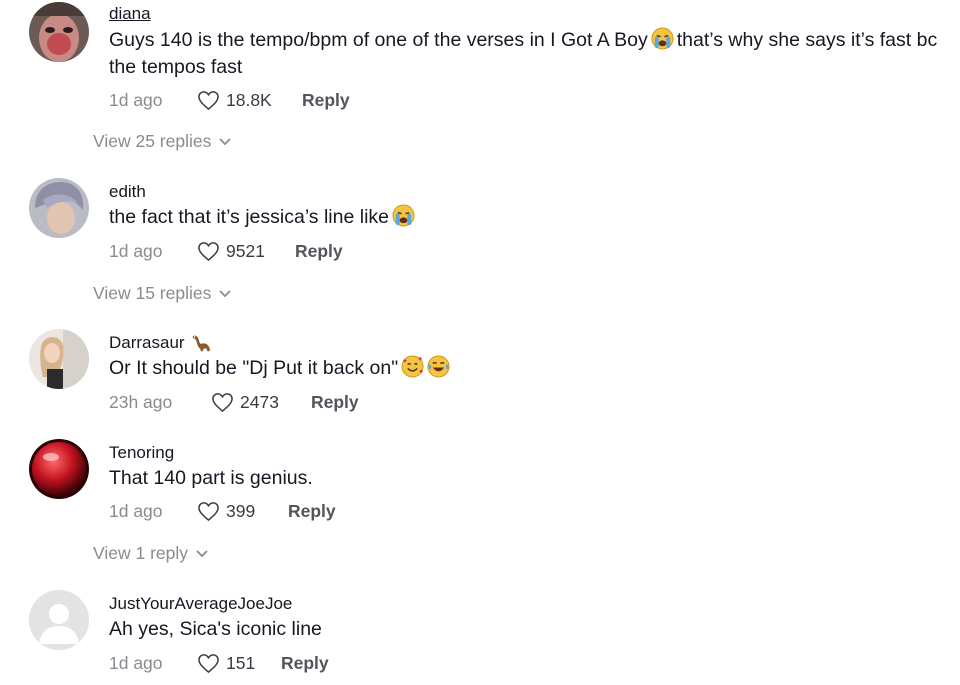  What do you see at coordinates (127, 192) in the screenshot?
I see `comment-username: edith` at bounding box center [127, 192].